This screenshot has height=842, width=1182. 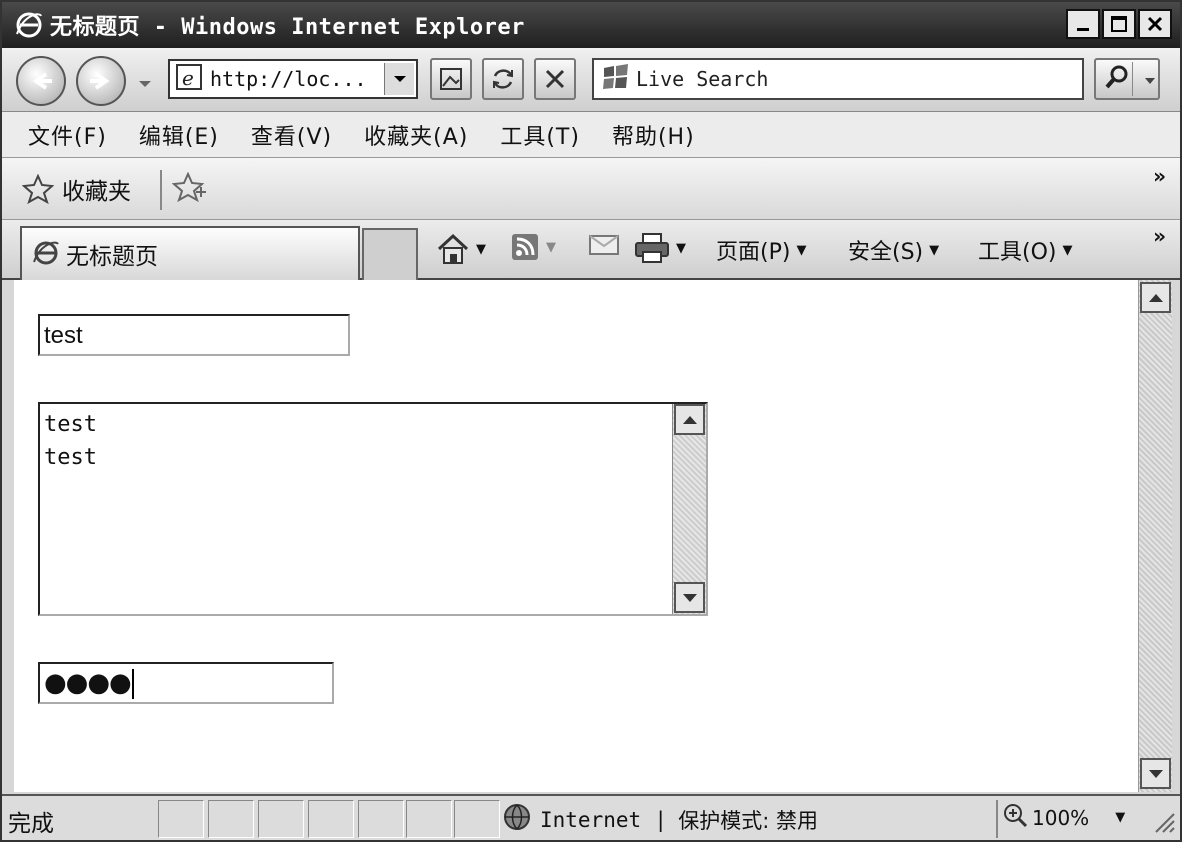 What do you see at coordinates (186, 683) in the screenshot?
I see `password-input: ●●●●` at bounding box center [186, 683].